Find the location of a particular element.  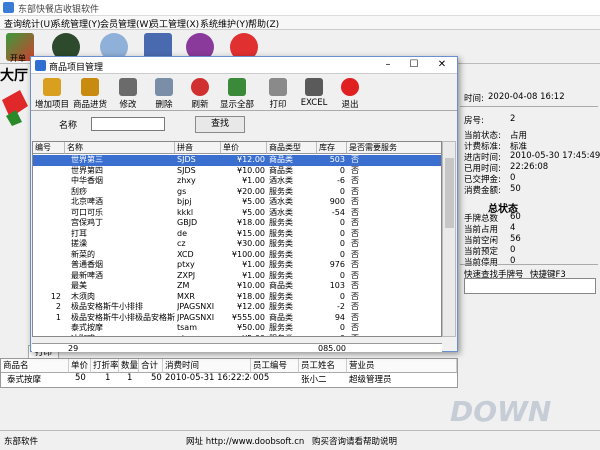

table-cell: 103 is located at coordinates (333, 286).